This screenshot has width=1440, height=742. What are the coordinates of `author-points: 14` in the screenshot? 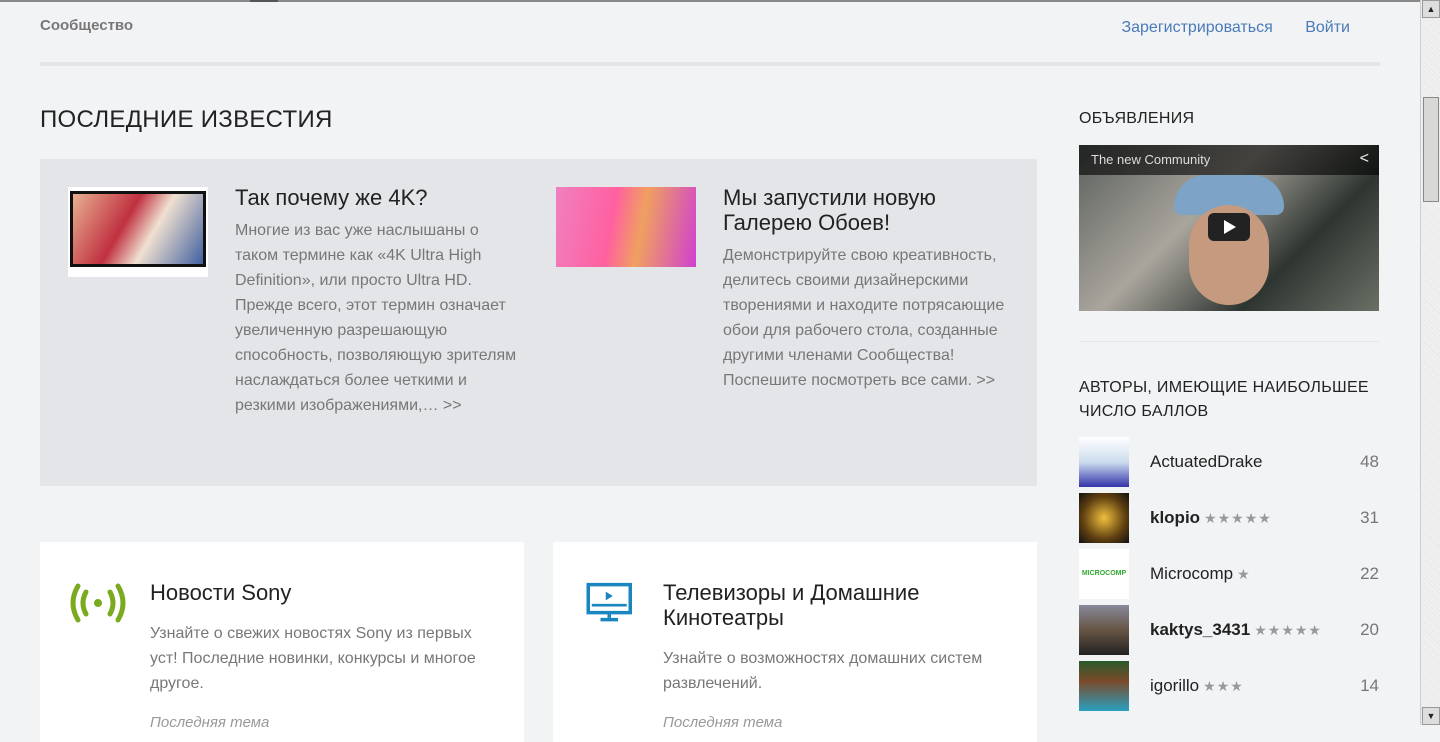 It's located at (1369, 685).